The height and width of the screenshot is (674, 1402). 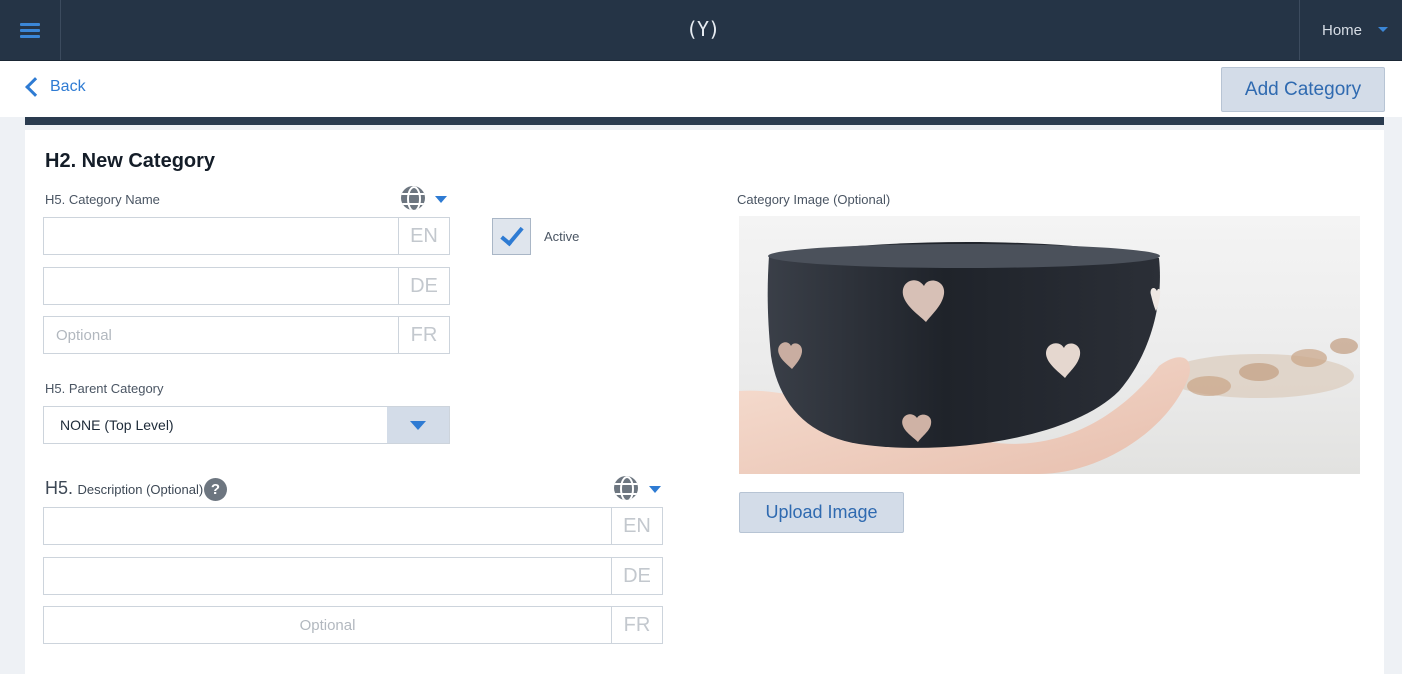 What do you see at coordinates (140, 489) in the screenshot?
I see `description-label-text: Description (Optional)` at bounding box center [140, 489].